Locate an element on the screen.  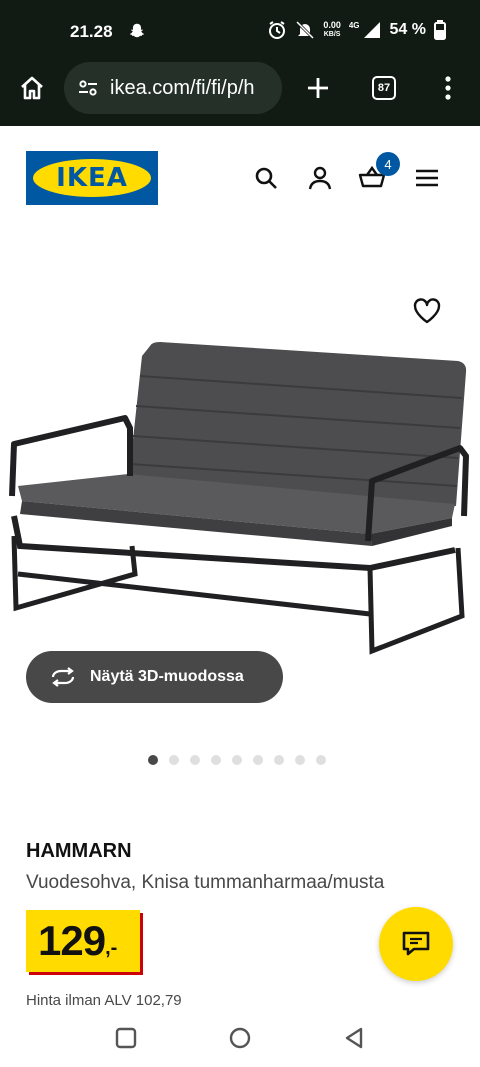
price-tag: 129 ,- is located at coordinates (83, 941).